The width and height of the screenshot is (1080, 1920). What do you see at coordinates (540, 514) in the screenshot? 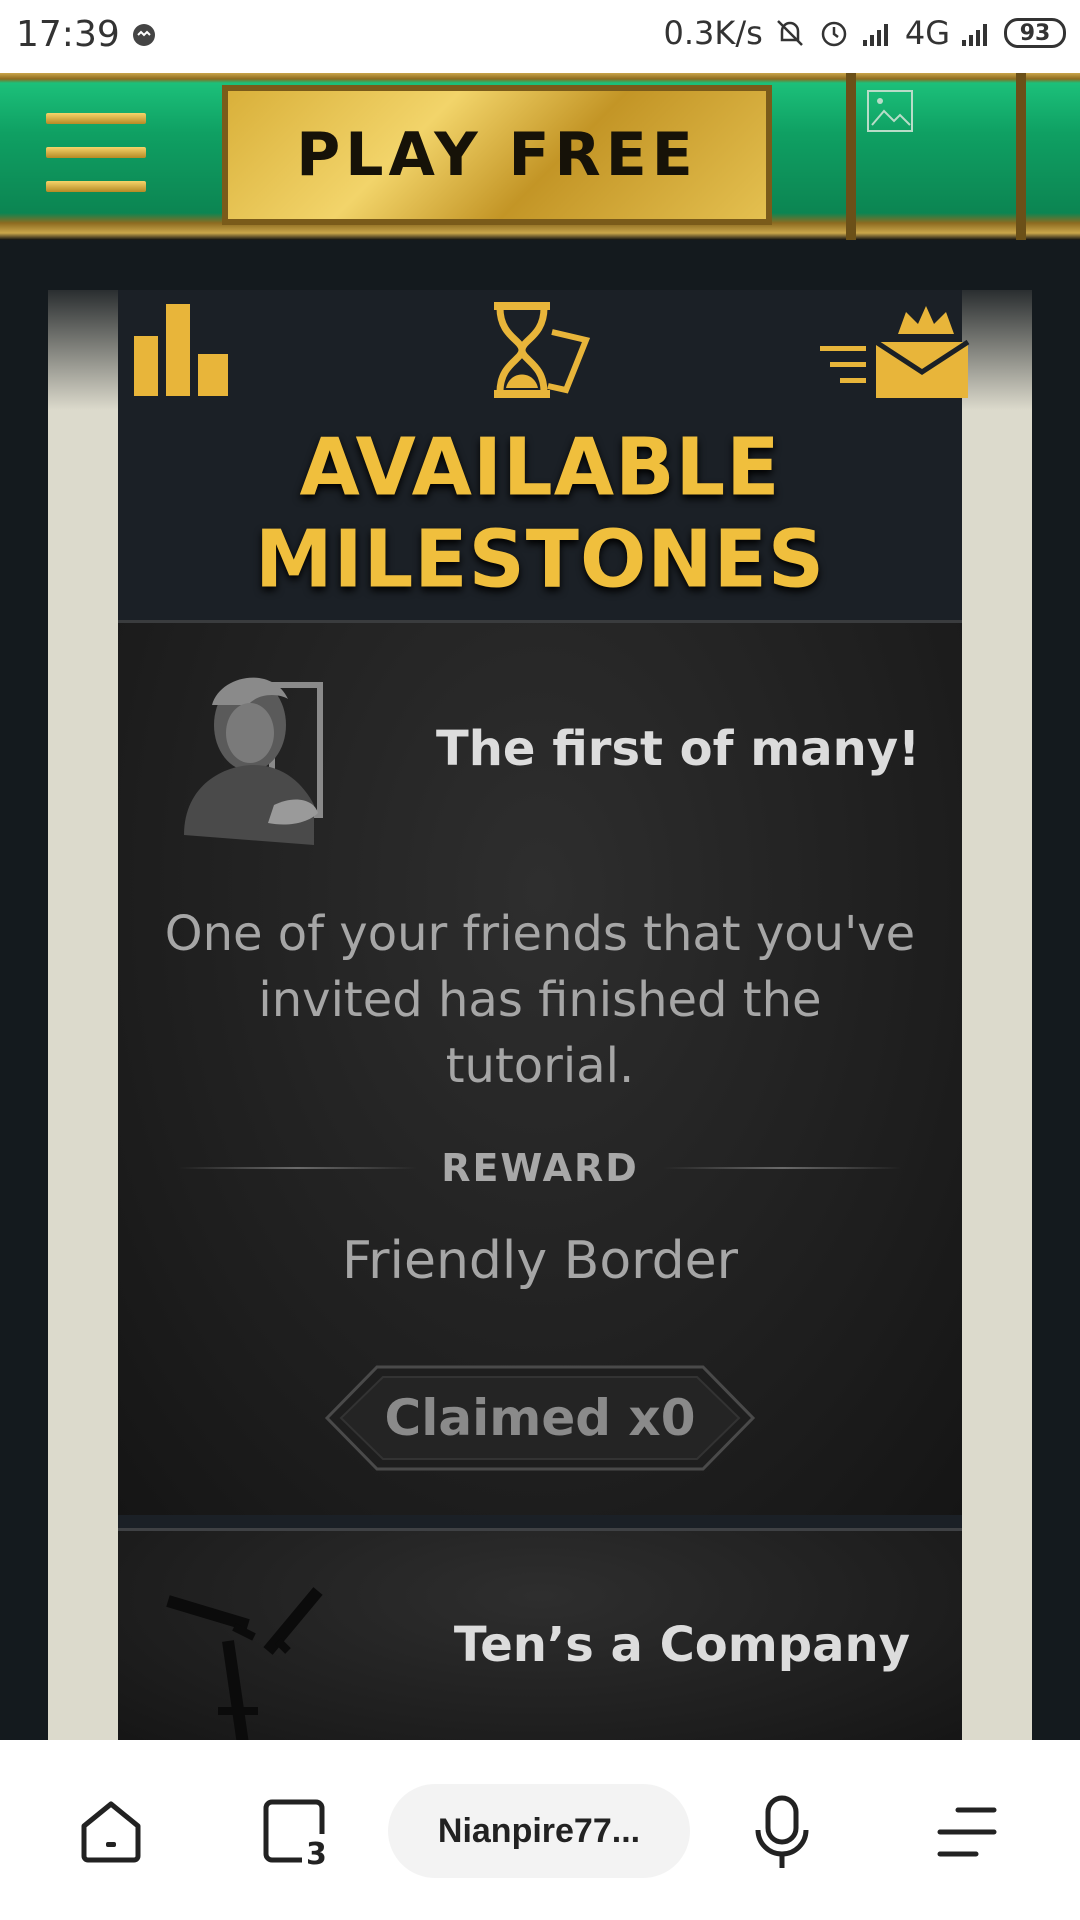
I see `milestones-title: AVAILABLE MILESTONES` at bounding box center [540, 514].